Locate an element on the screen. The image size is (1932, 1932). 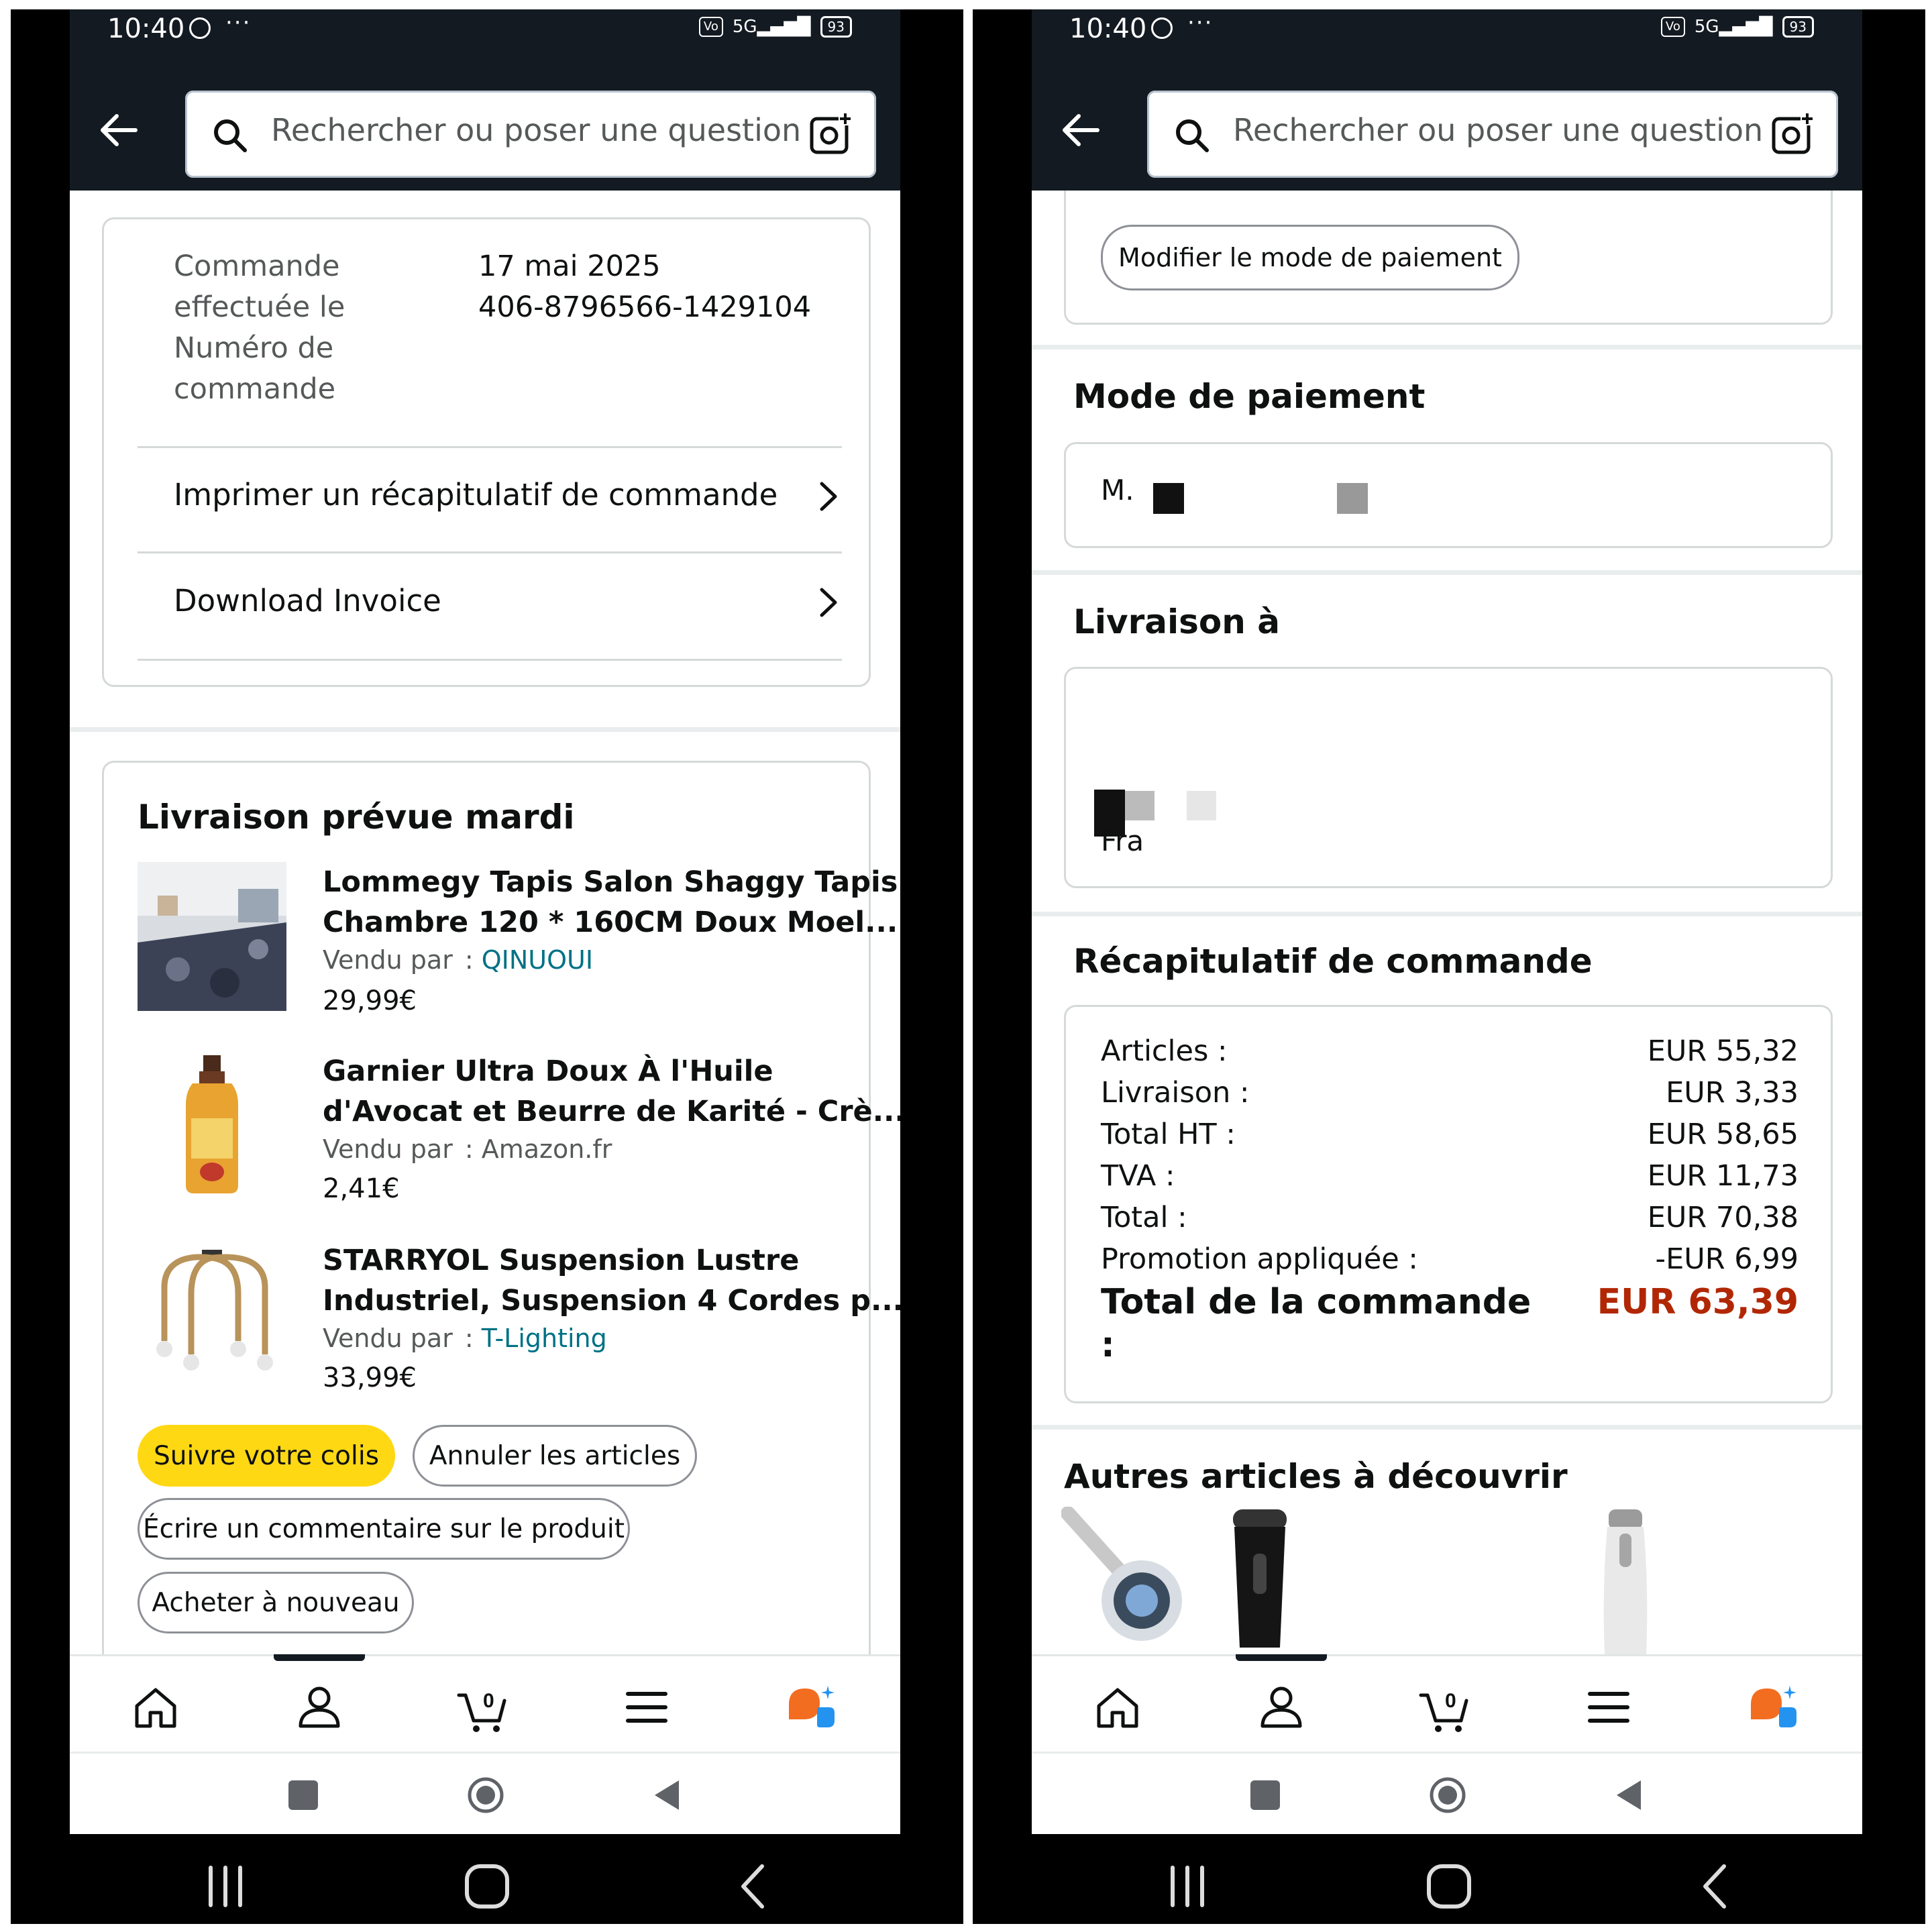
write-review-button: Écrire un commentaire sur le produit is located at coordinates (384, 1529).